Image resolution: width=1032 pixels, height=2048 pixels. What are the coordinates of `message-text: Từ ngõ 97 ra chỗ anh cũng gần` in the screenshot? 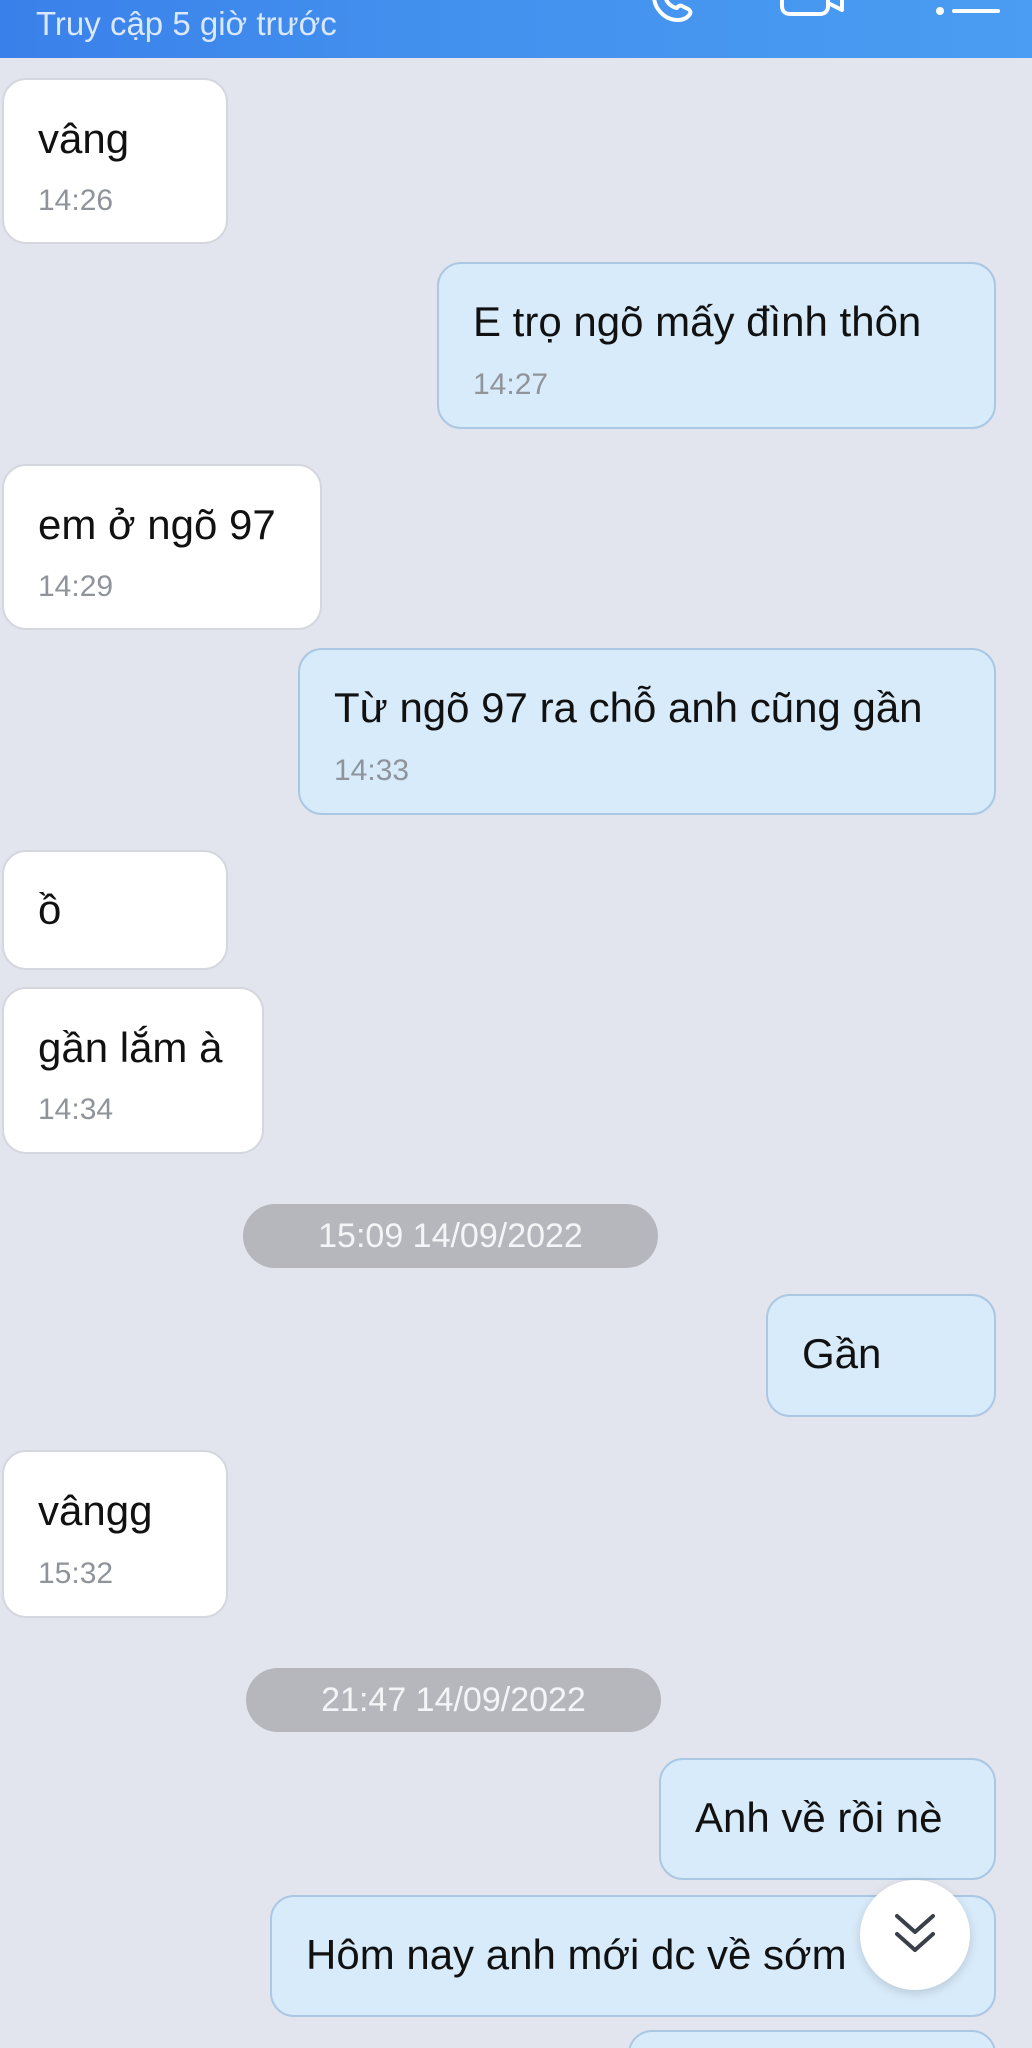 It's located at (628, 707).